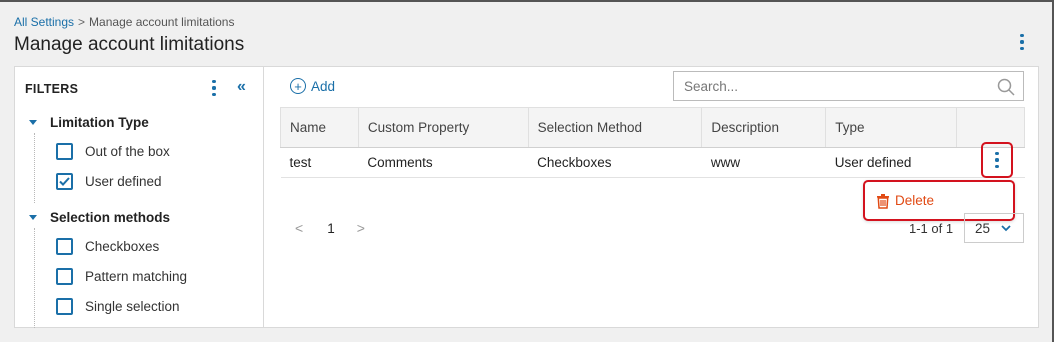 The height and width of the screenshot is (342, 1054). I want to click on filter-option-single-selection: Single selection, so click(118, 306).